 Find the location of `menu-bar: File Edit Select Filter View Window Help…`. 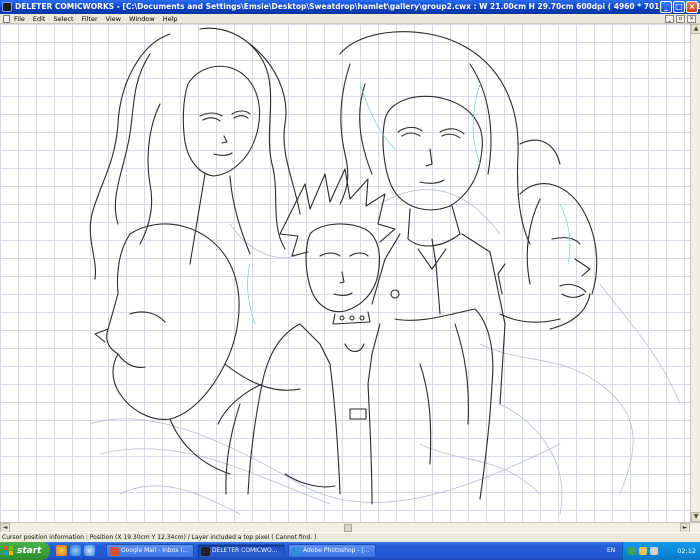

menu-bar: File Edit Select Filter View Window Help… is located at coordinates (350, 19).